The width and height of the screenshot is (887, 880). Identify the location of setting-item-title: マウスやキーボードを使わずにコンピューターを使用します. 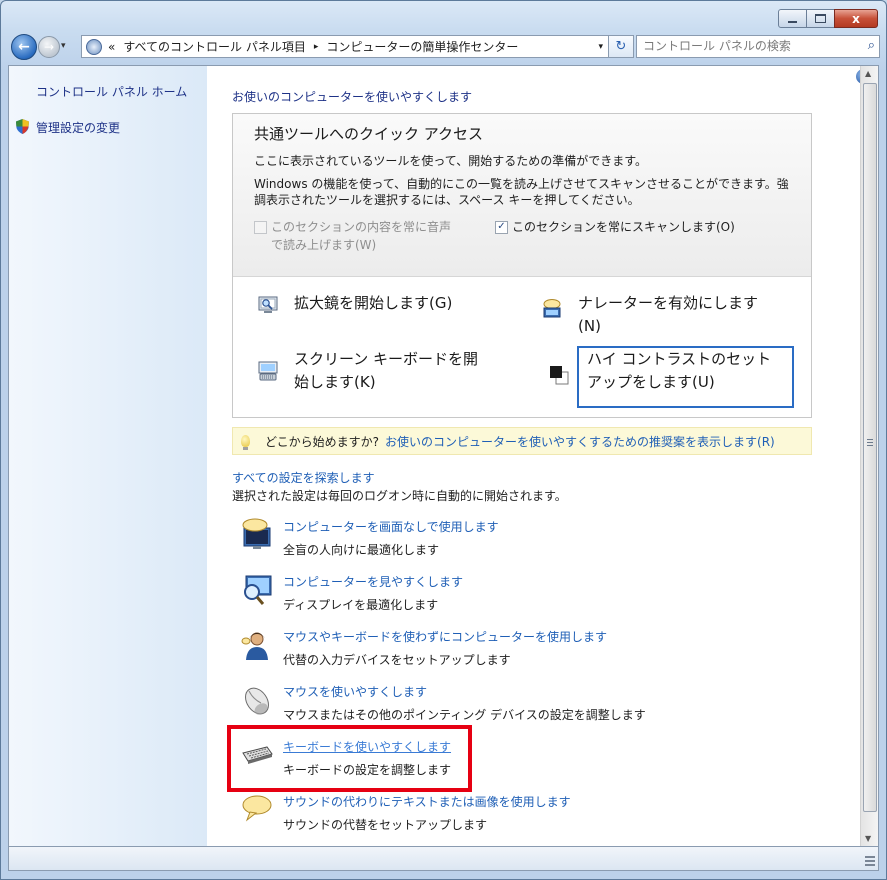
(445, 636).